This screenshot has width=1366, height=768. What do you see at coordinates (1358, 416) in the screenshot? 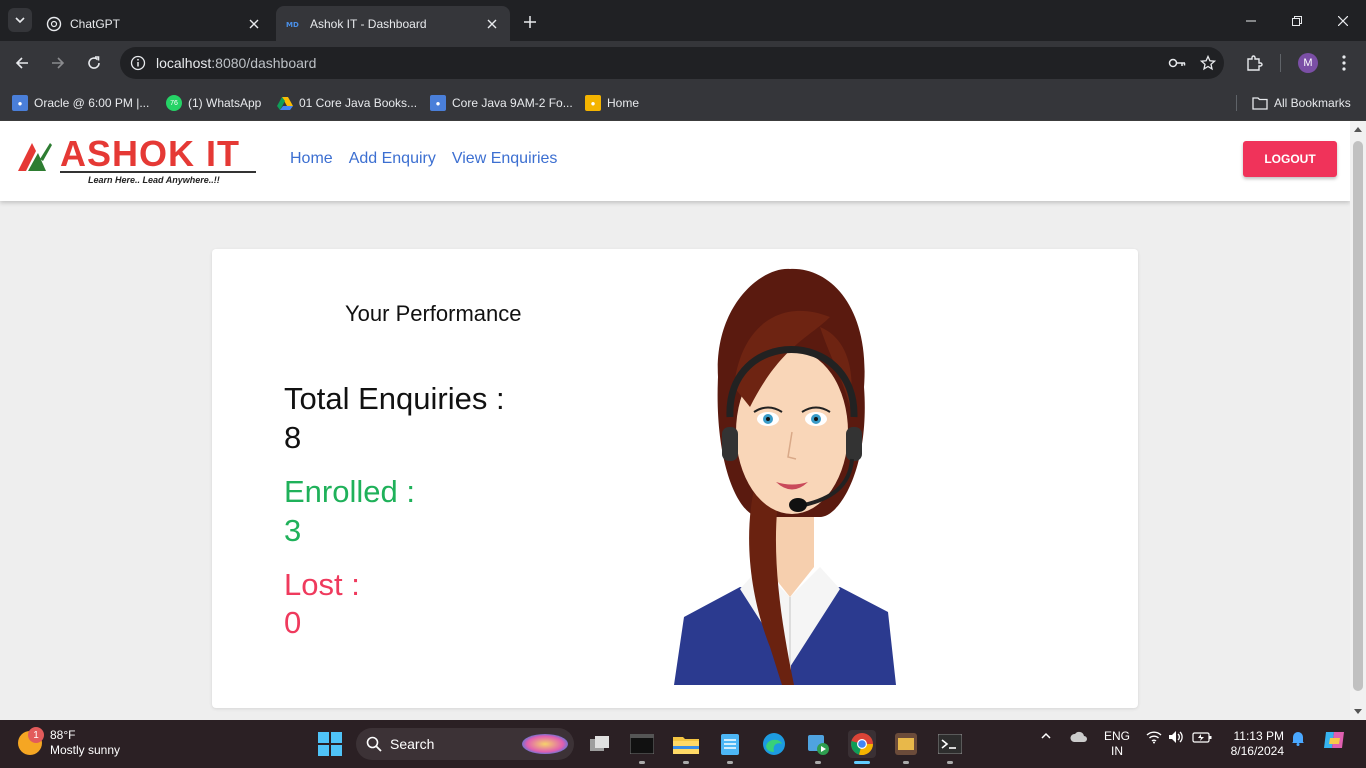
I see `scrollbar-thumb` at bounding box center [1358, 416].